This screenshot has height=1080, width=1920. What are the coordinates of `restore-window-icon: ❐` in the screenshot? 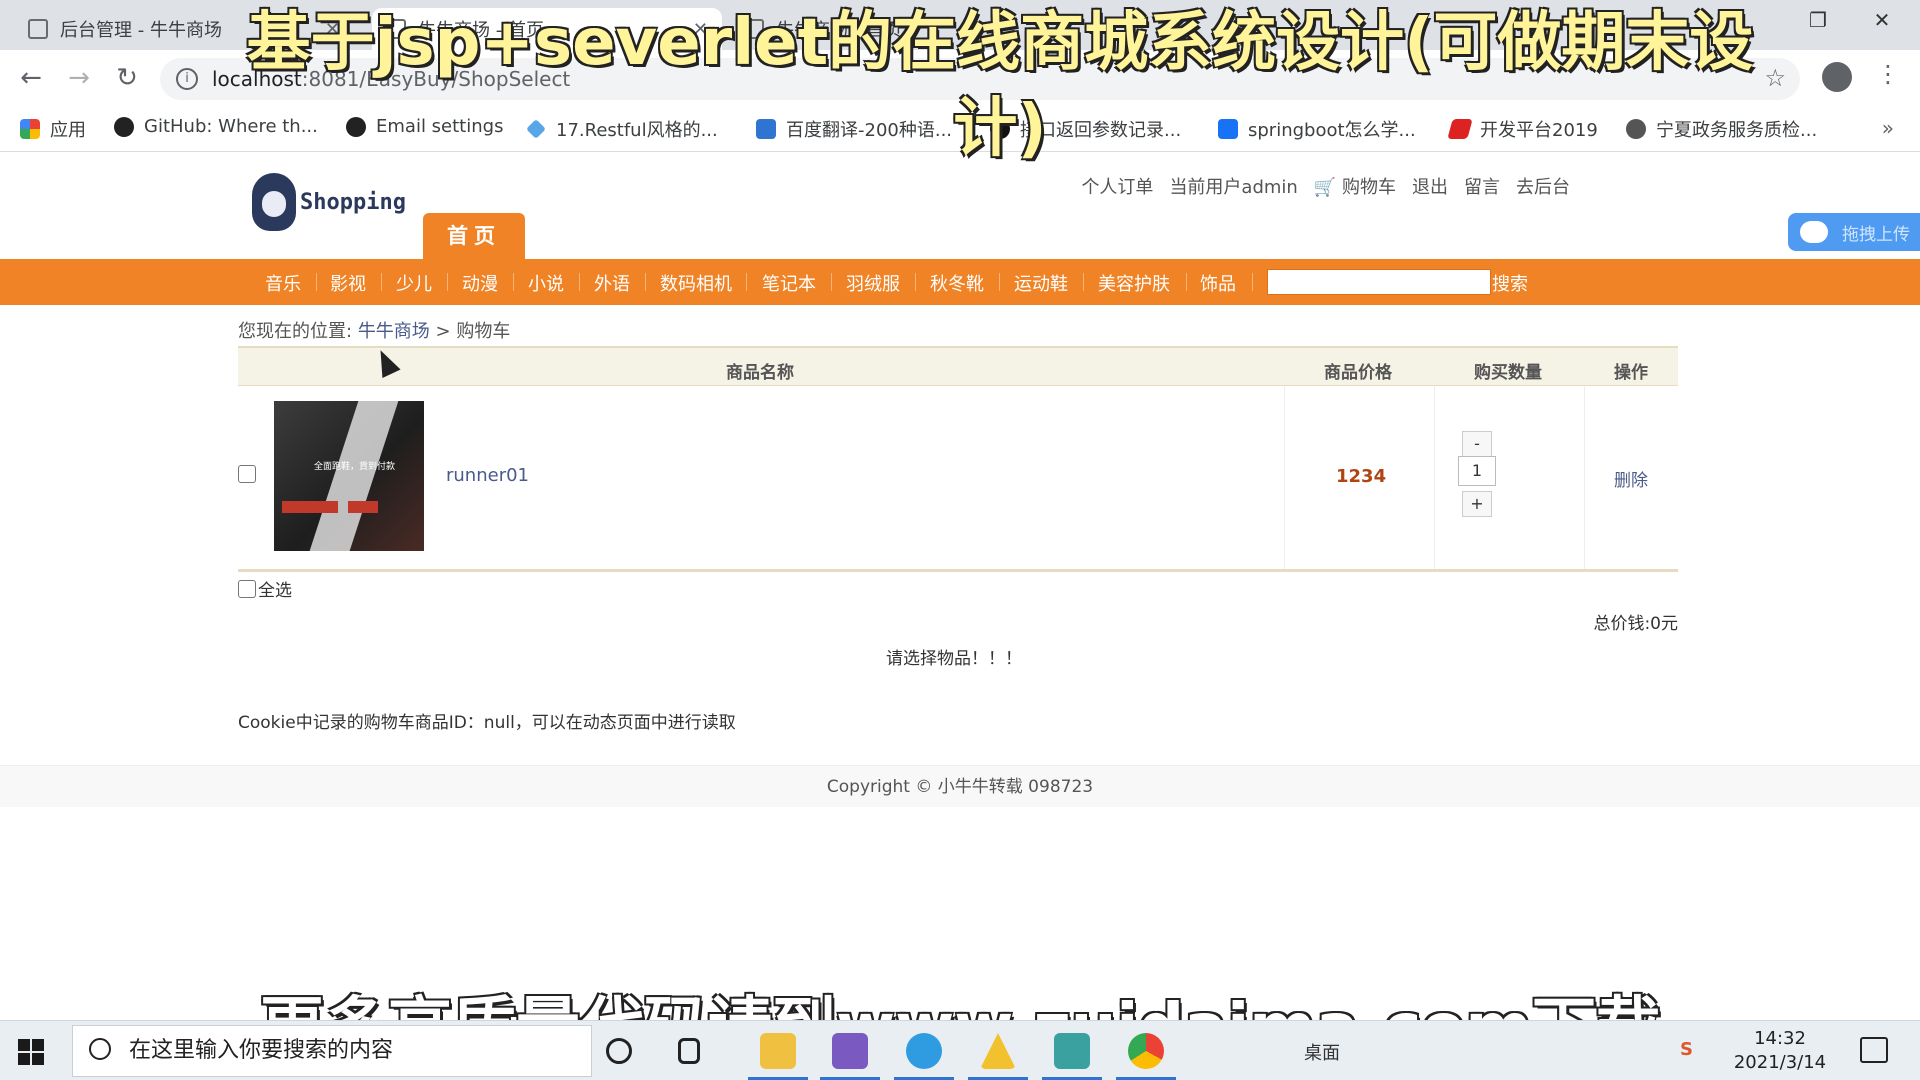 It's located at (1818, 23).